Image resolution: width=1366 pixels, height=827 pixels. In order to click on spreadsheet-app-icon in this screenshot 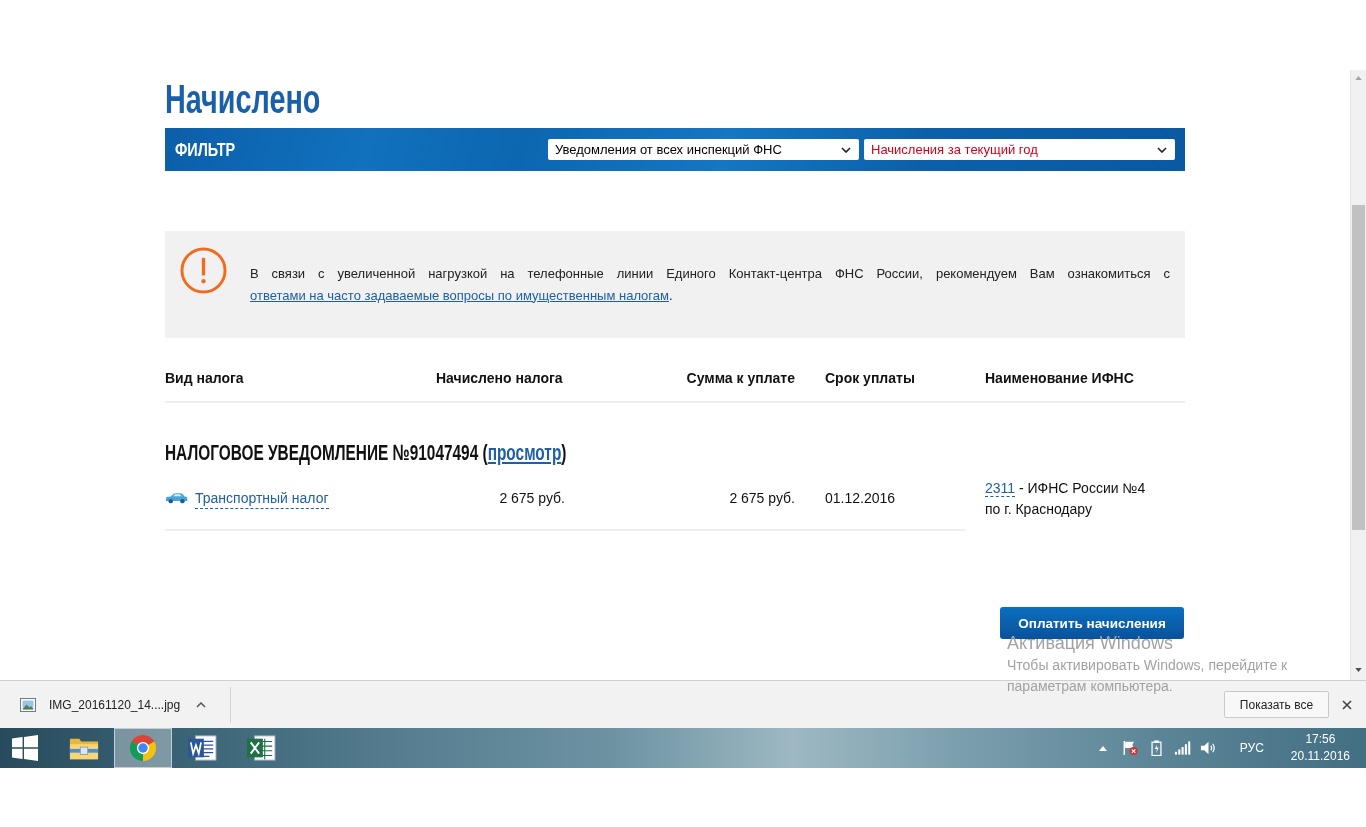, I will do `click(261, 748)`.